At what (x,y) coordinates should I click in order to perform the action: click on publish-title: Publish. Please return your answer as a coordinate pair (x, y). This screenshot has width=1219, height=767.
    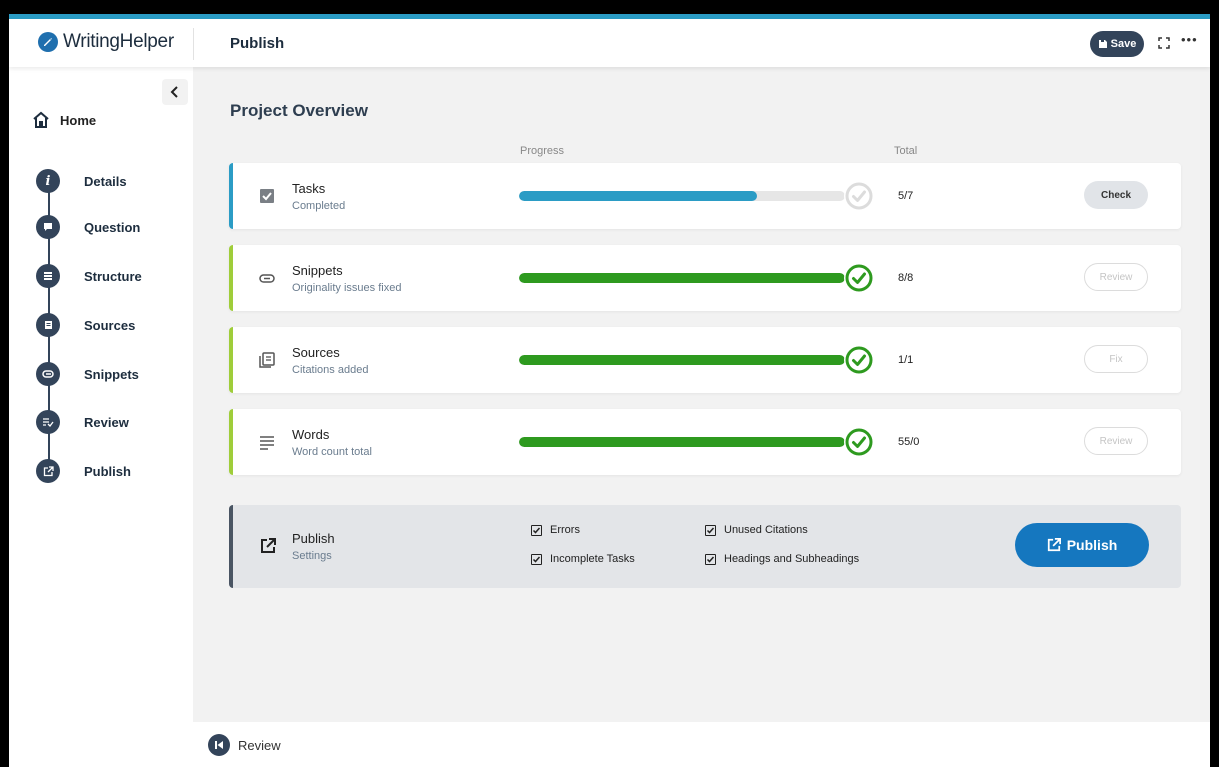
    Looking at the image, I should click on (313, 538).